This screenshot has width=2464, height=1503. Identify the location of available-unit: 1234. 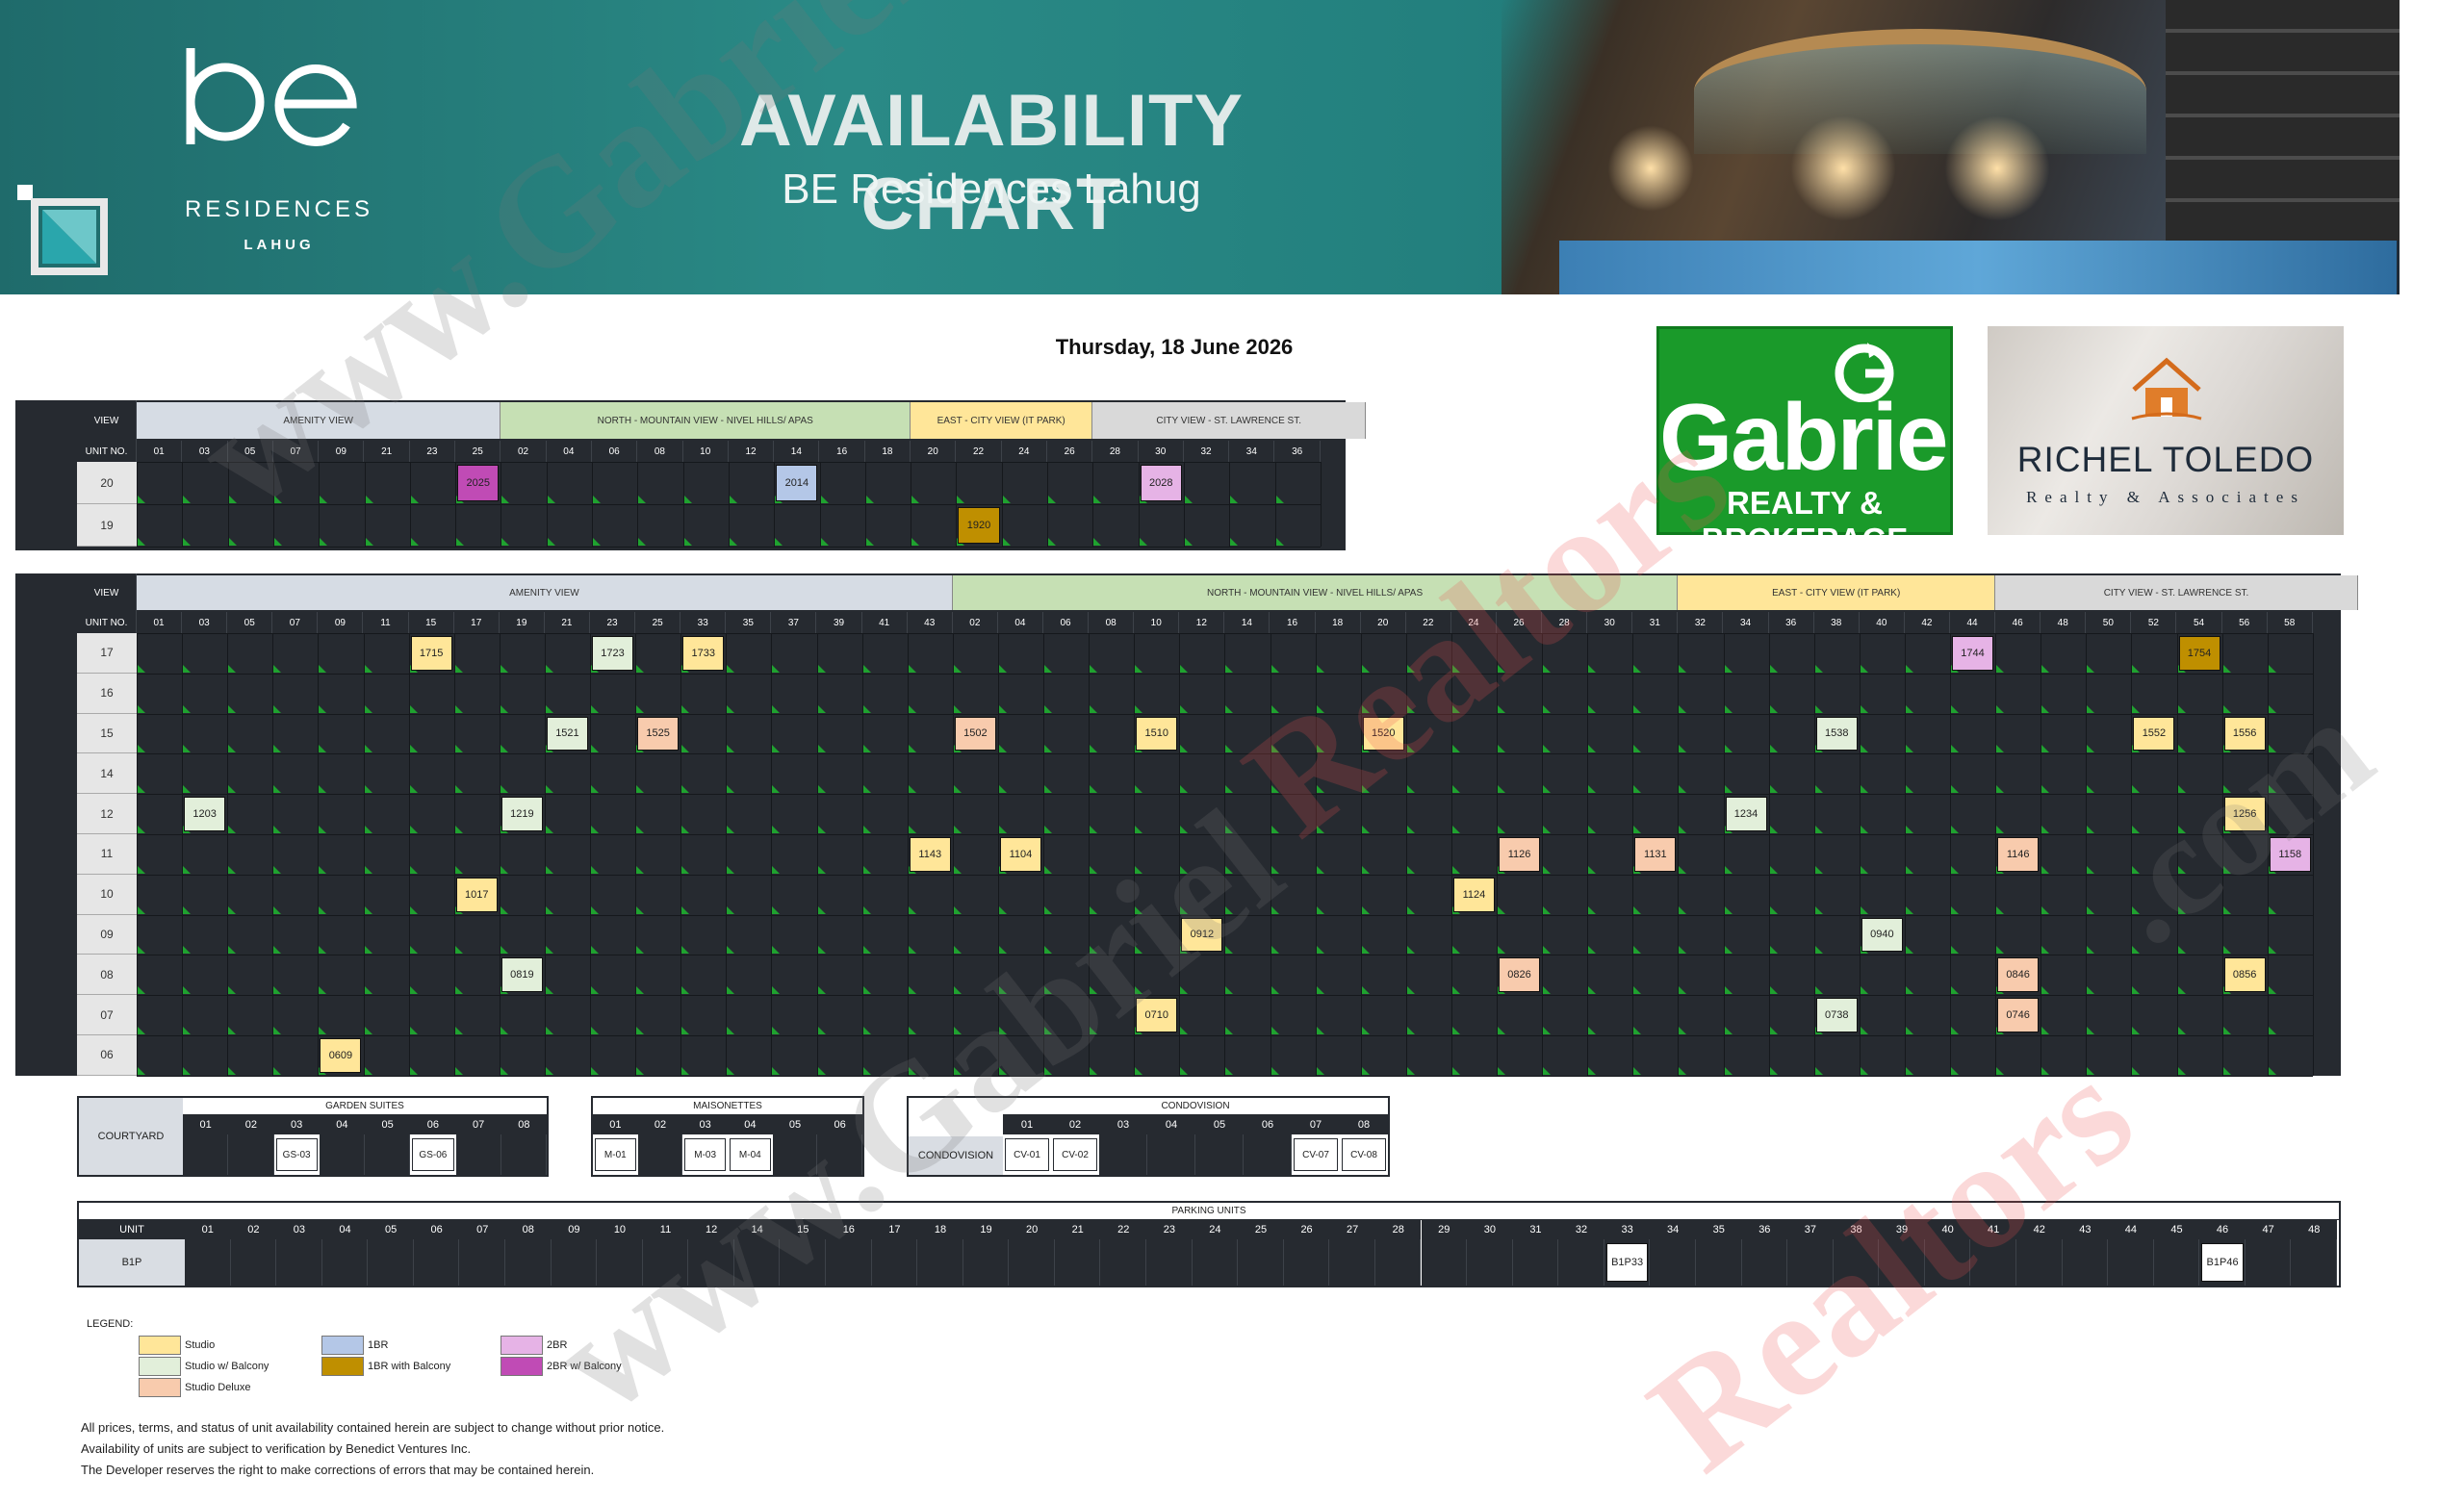
(1746, 814).